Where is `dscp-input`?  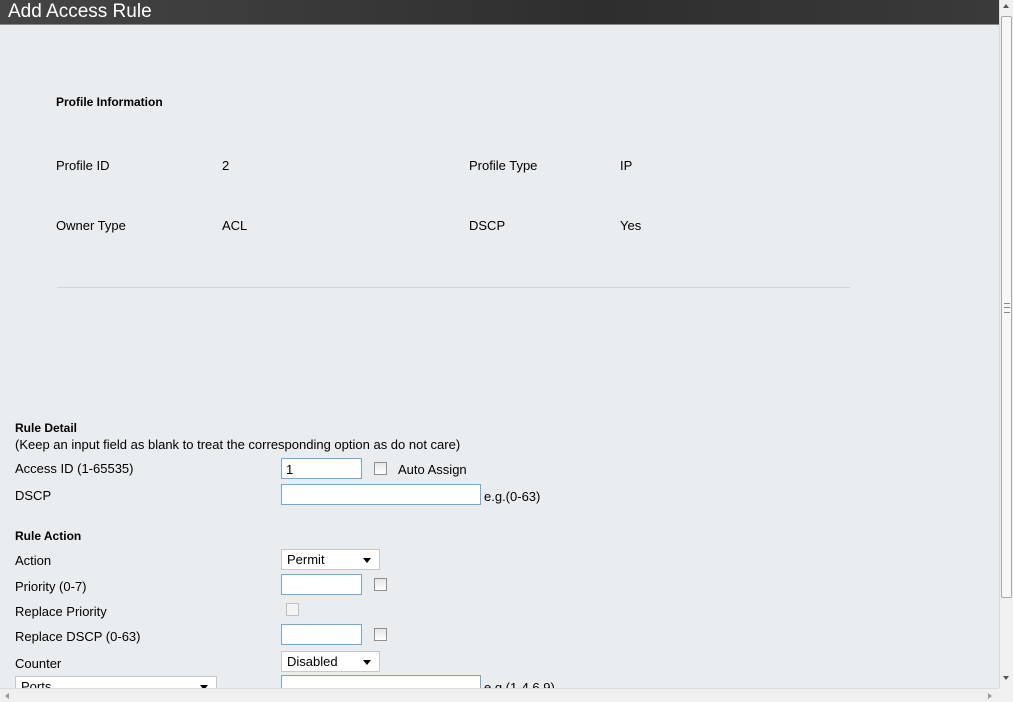
dscp-input is located at coordinates (381, 494).